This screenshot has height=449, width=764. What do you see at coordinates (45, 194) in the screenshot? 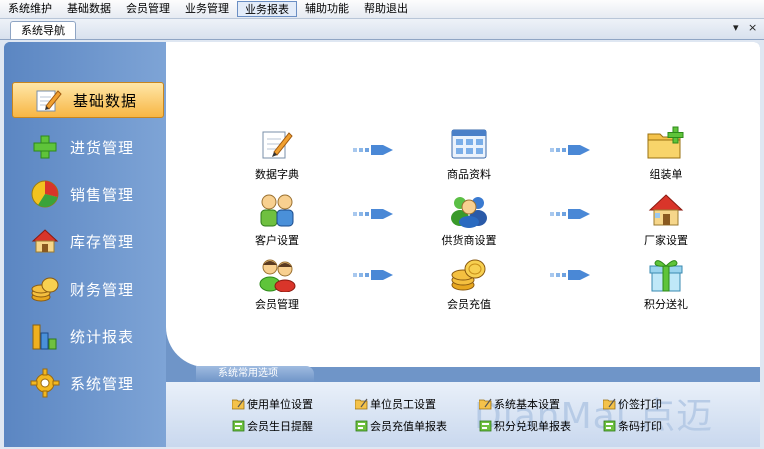
I see `pie-chart-icon` at bounding box center [45, 194].